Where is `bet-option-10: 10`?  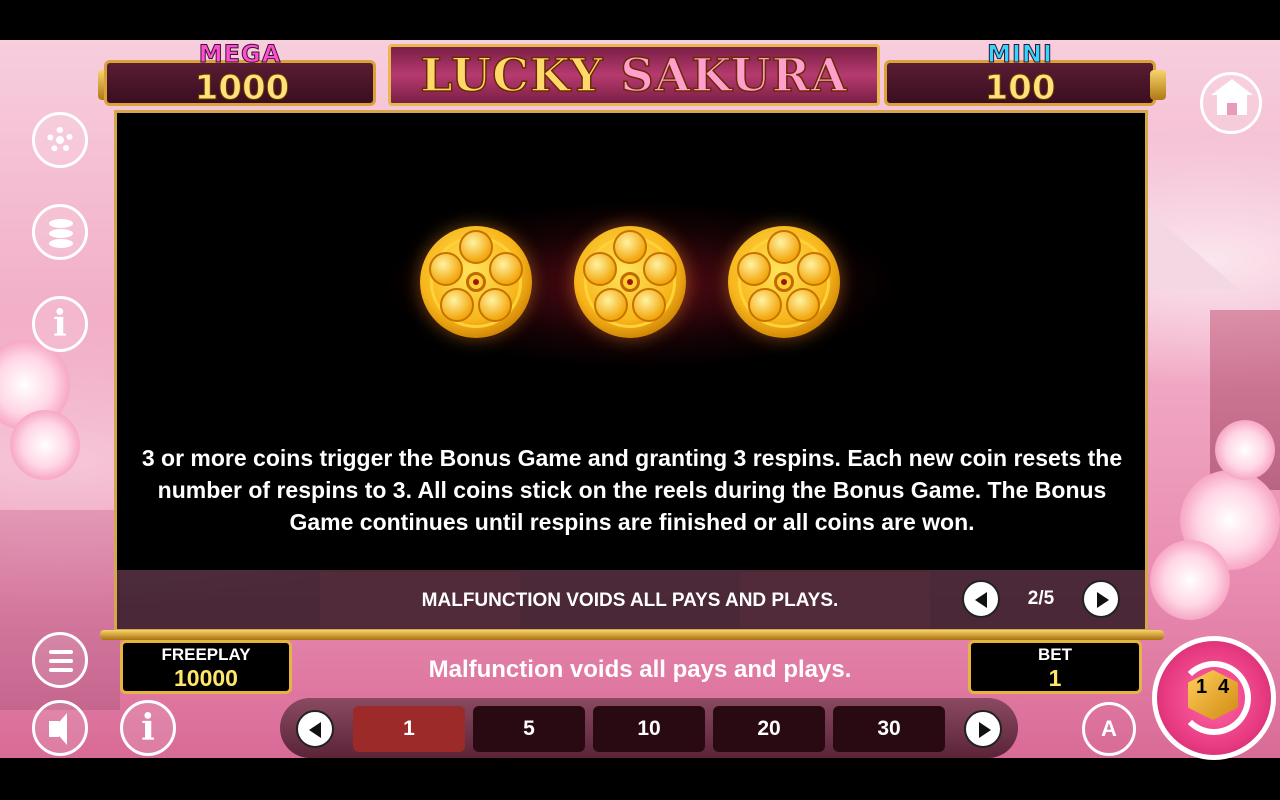
bet-option-10: 10 is located at coordinates (649, 729).